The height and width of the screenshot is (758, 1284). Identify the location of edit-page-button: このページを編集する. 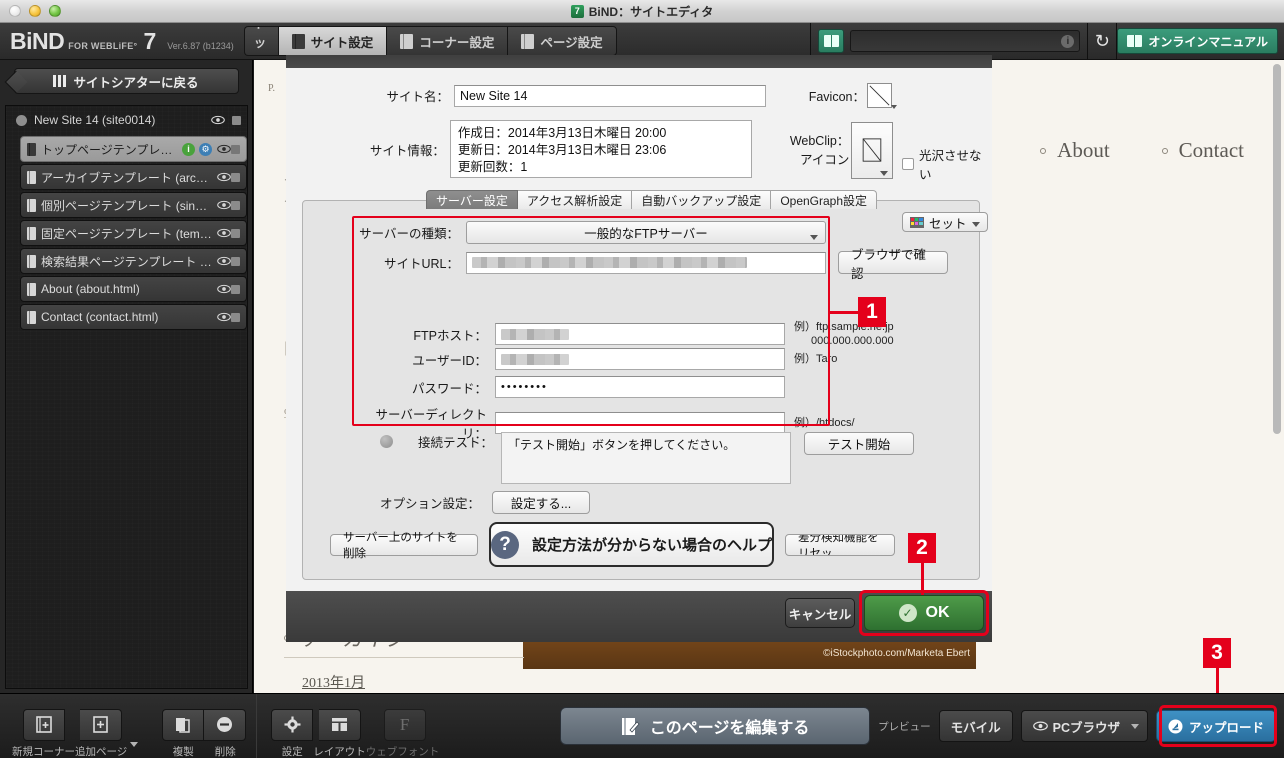
(715, 726).